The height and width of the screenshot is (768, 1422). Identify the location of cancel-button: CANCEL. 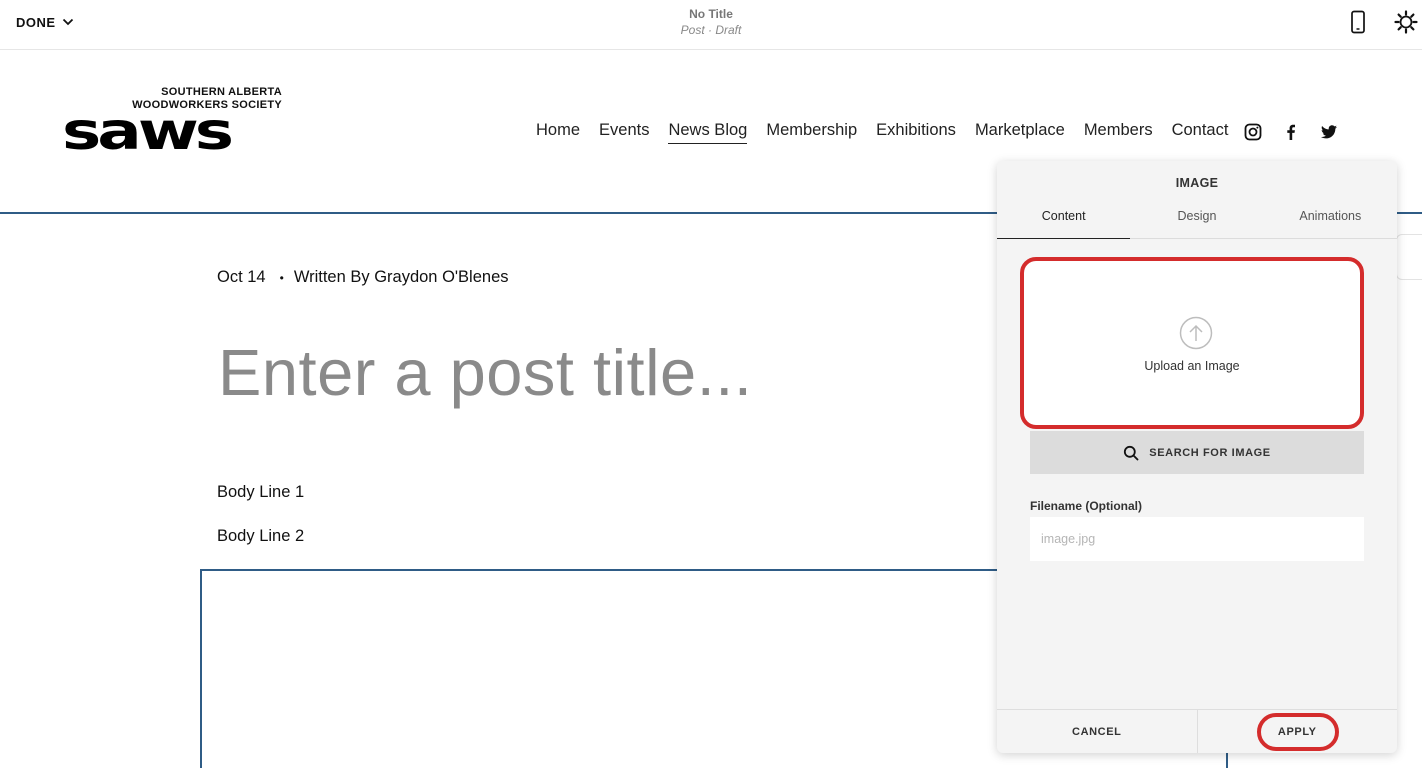
(1097, 731).